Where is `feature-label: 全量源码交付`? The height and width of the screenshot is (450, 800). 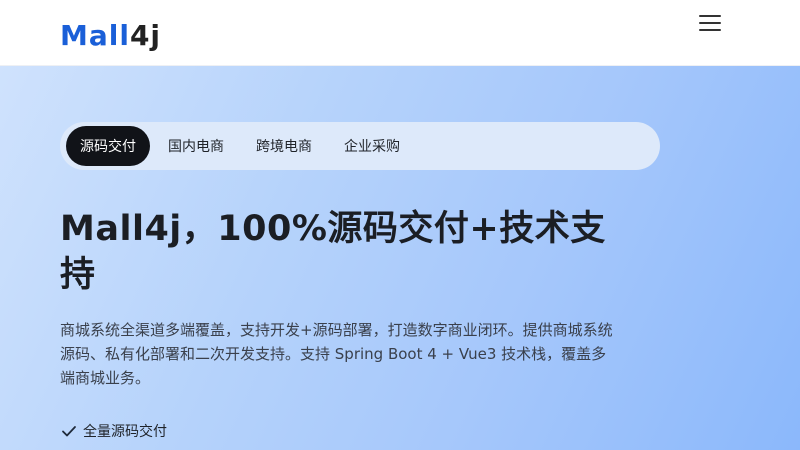 feature-label: 全量源码交付 is located at coordinates (125, 432).